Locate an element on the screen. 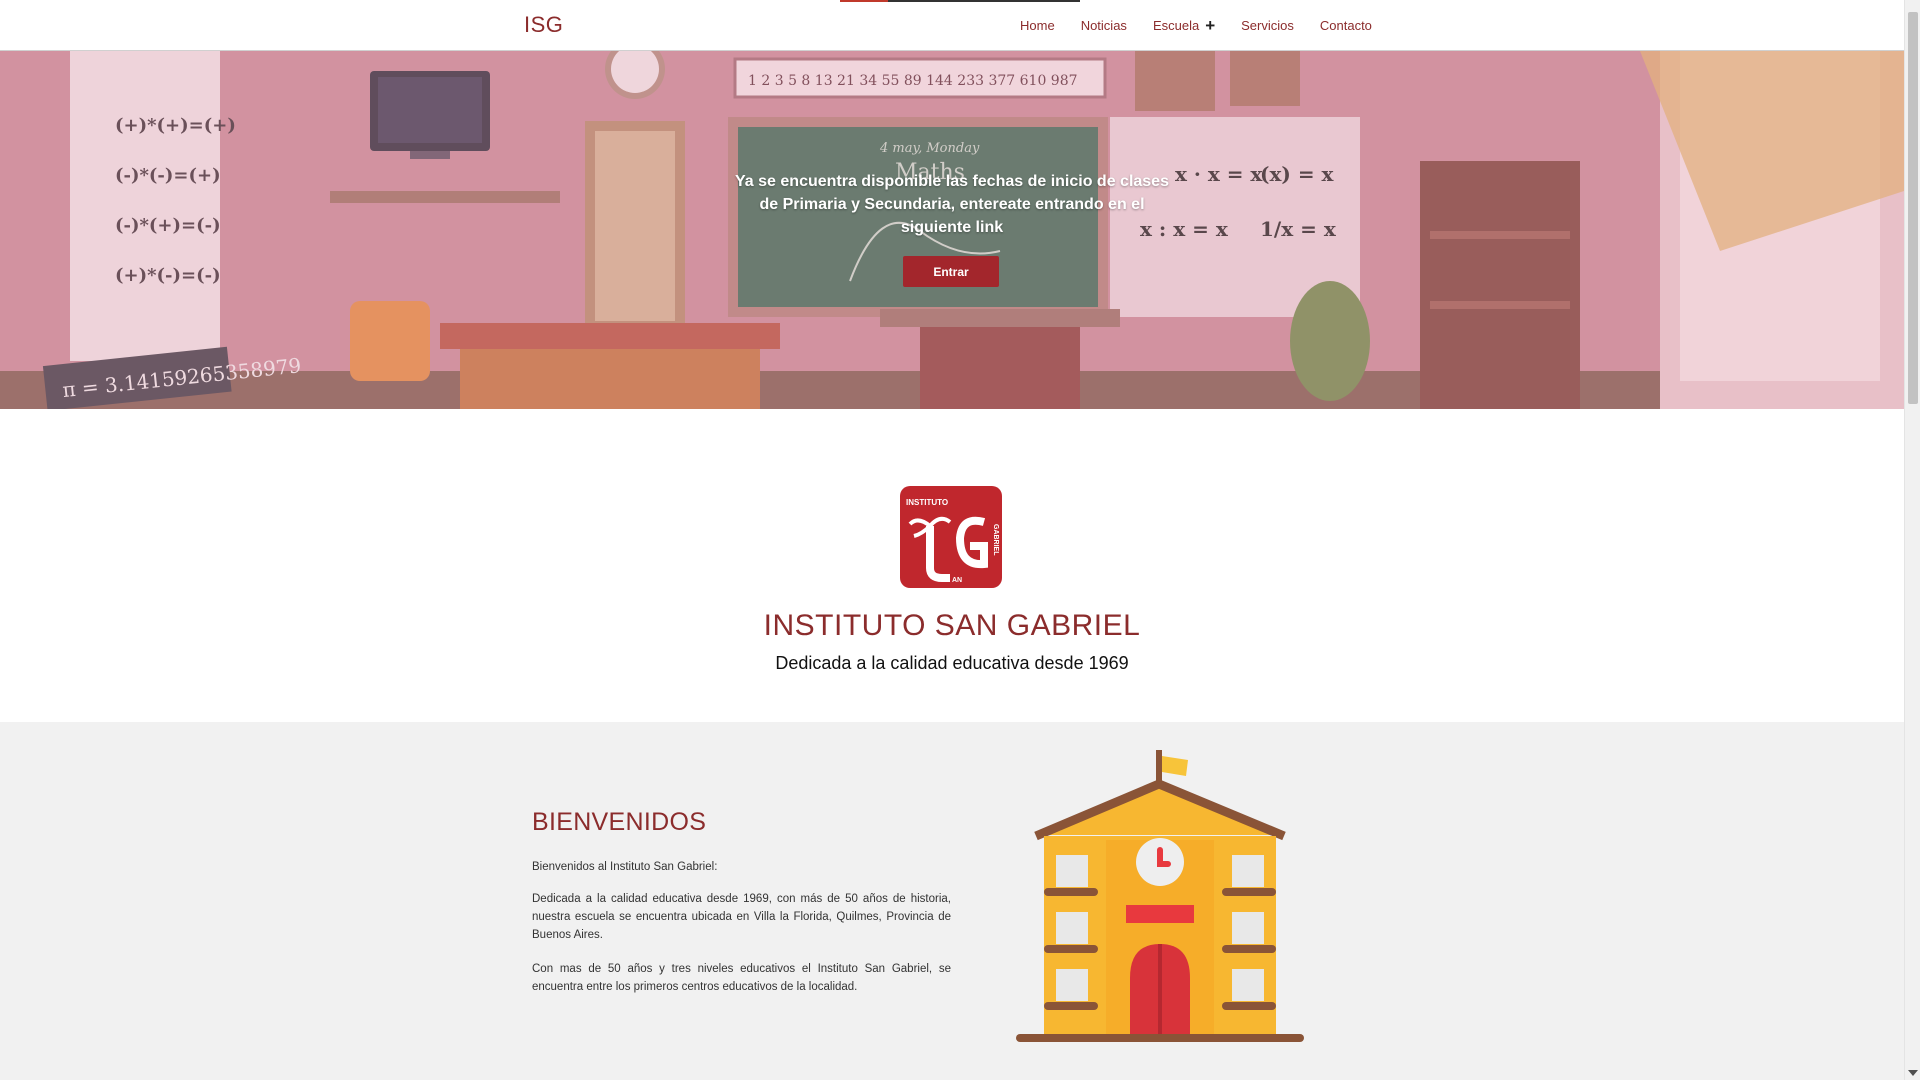  welcome-title: BIENVENIDOS is located at coordinates (619, 822).